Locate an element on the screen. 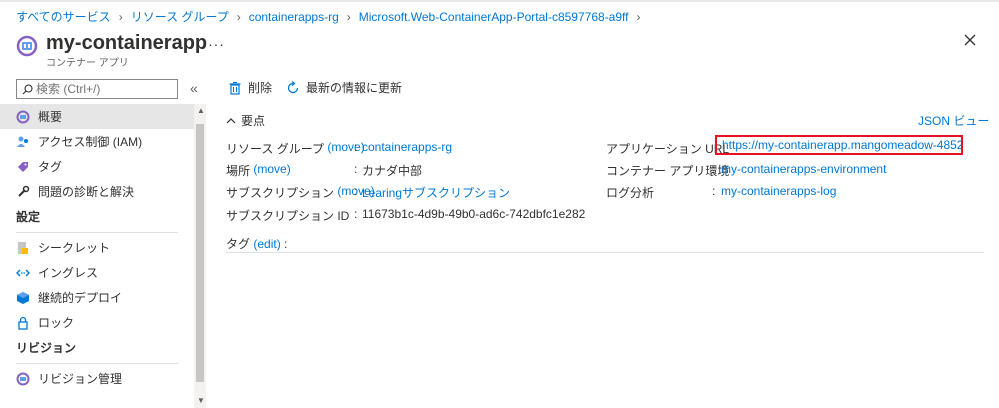 The image size is (999, 408). search-input is located at coordinates (101, 89).